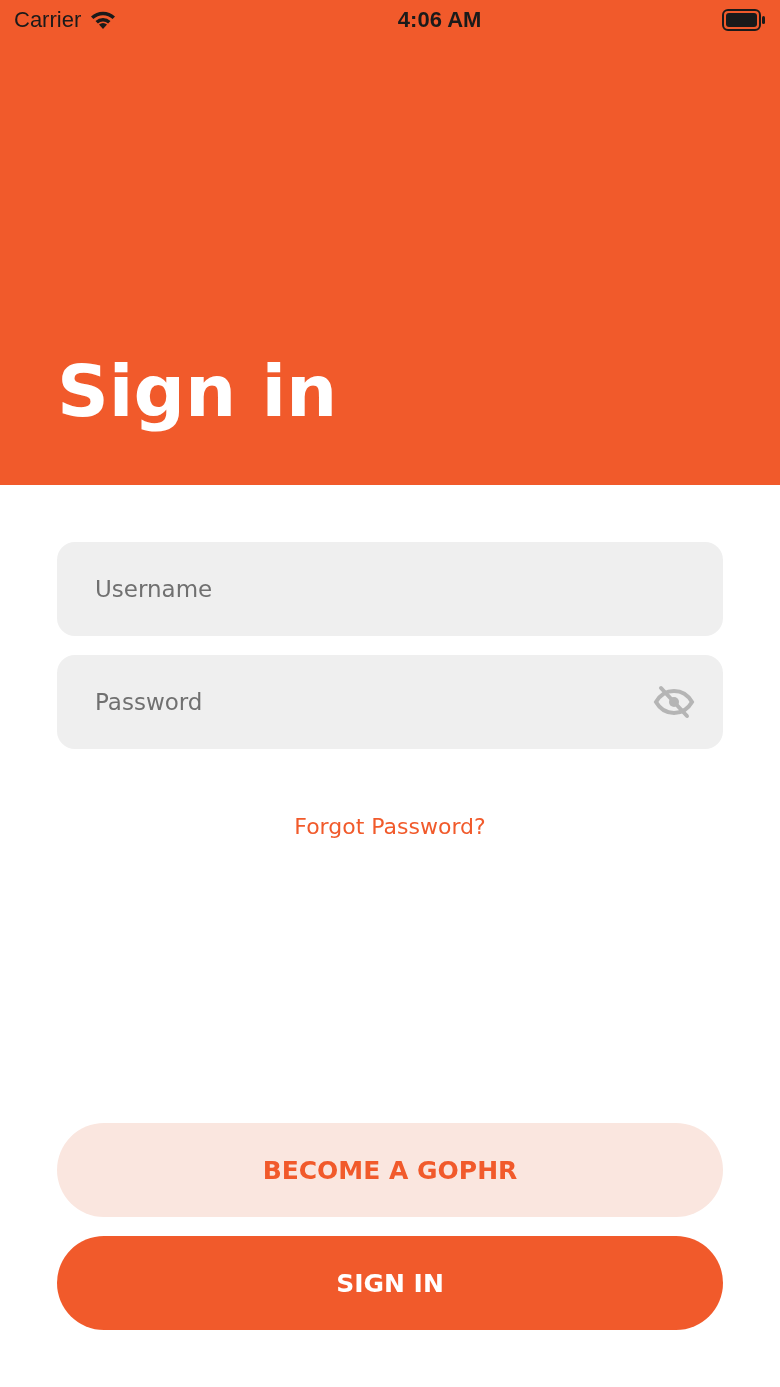 The height and width of the screenshot is (1387, 780). Describe the element at coordinates (439, 20) in the screenshot. I see `clock-time: 4:06 AM` at that location.